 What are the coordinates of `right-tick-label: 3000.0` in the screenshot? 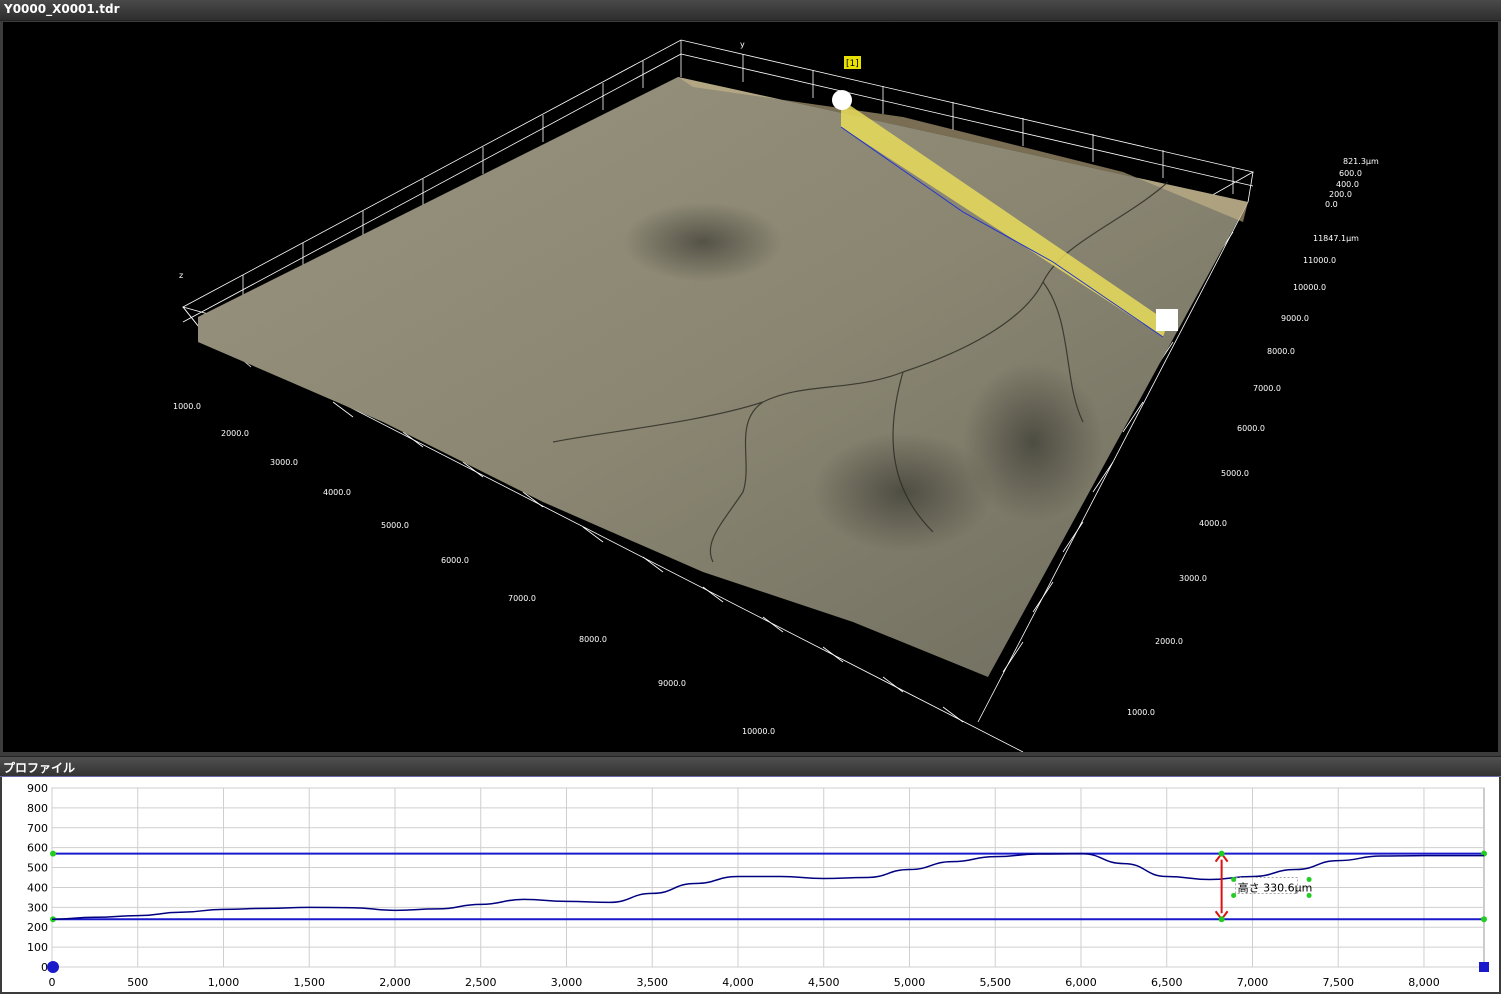 It's located at (1193, 578).